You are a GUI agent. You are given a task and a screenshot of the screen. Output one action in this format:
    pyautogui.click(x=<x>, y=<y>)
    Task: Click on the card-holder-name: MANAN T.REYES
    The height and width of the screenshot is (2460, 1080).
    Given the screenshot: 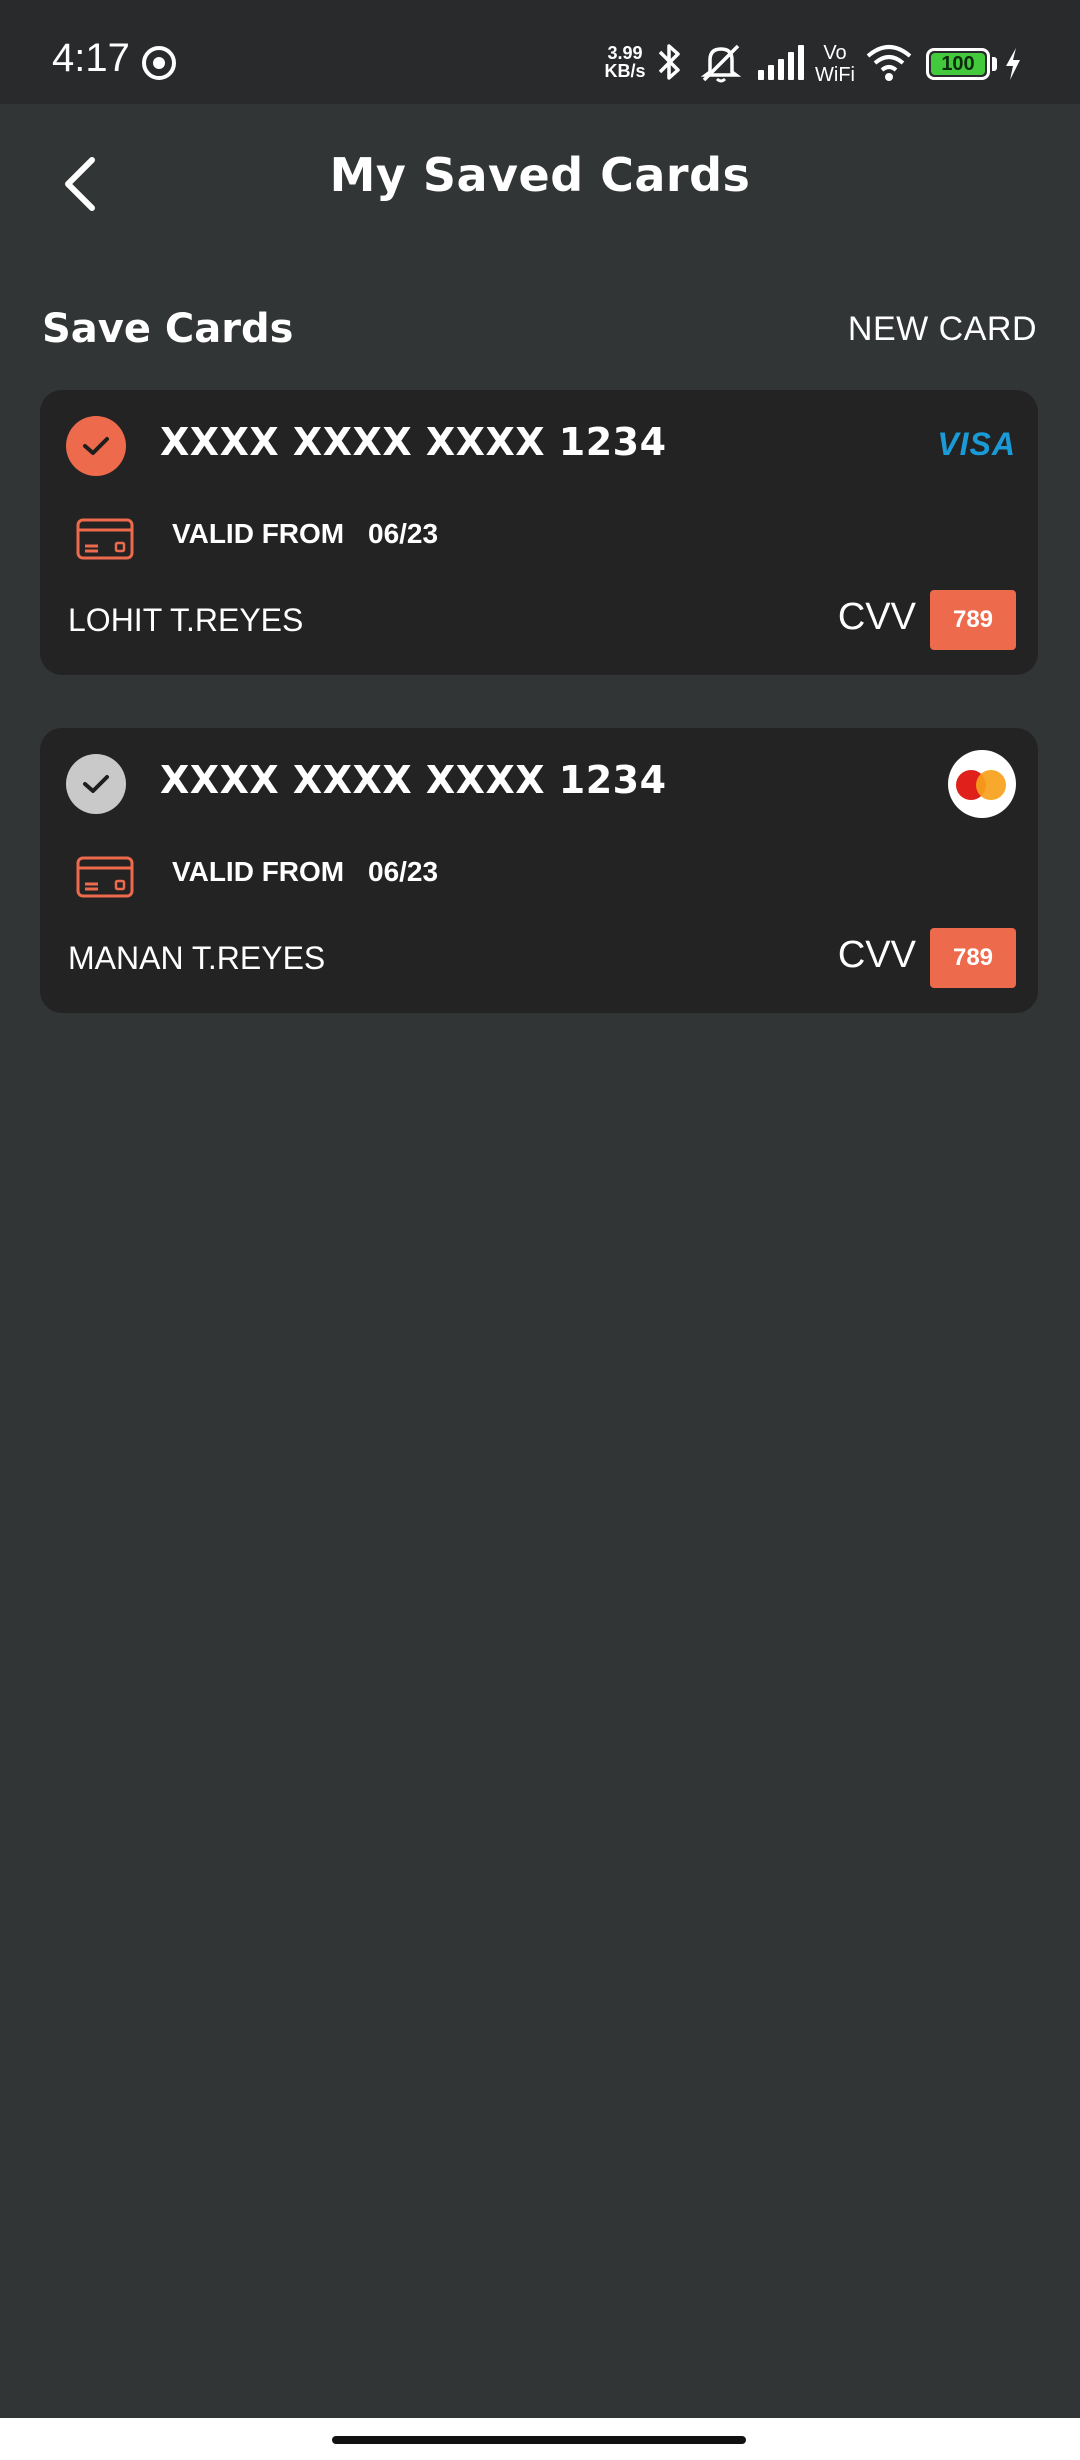 What is the action you would take?
    pyautogui.click(x=197, y=958)
    